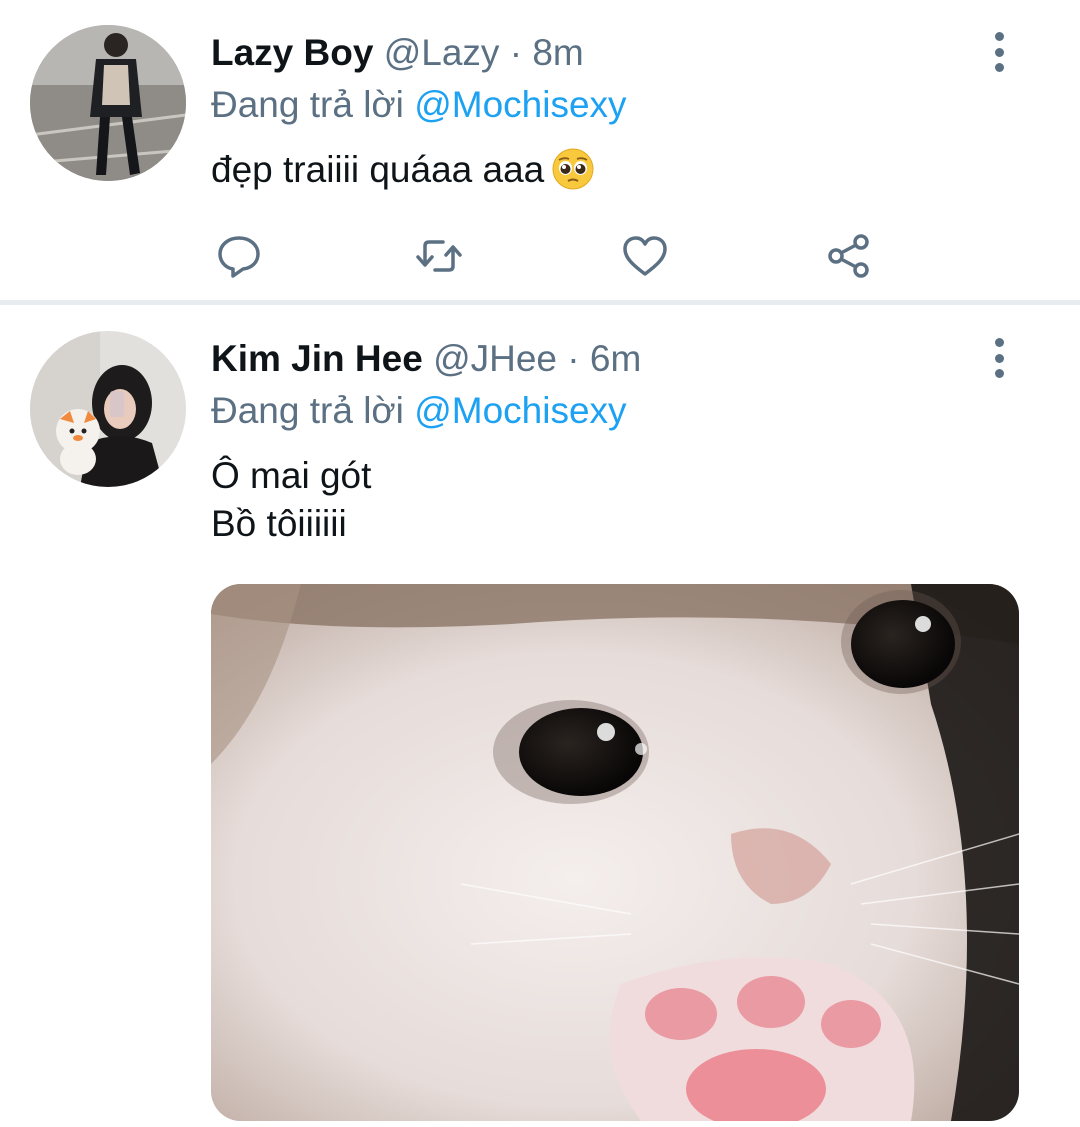 The height and width of the screenshot is (1127, 1080). Describe the element at coordinates (439, 256) in the screenshot. I see `retweet-icon` at that location.